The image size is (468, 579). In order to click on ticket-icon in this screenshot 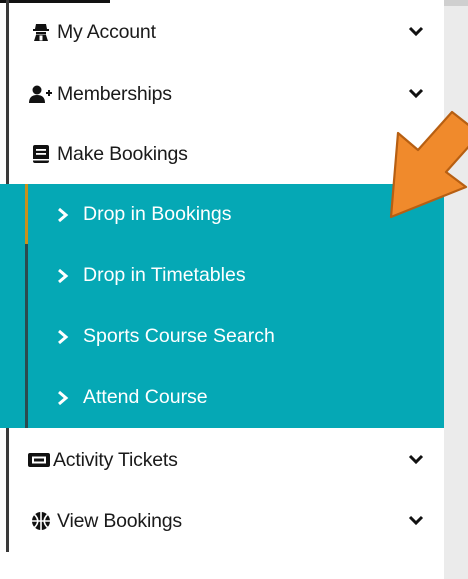, I will do `click(39, 460)`.